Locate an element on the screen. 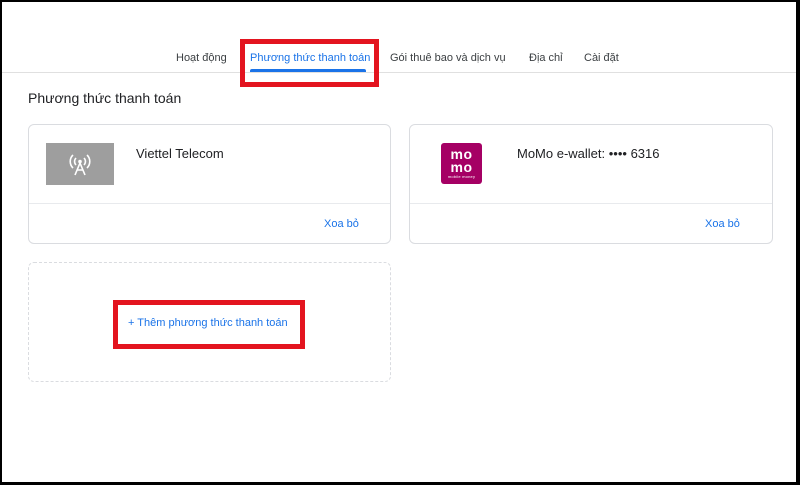 The height and width of the screenshot is (485, 800). remove-viettel-button: Xoa bỏ is located at coordinates (341, 224).